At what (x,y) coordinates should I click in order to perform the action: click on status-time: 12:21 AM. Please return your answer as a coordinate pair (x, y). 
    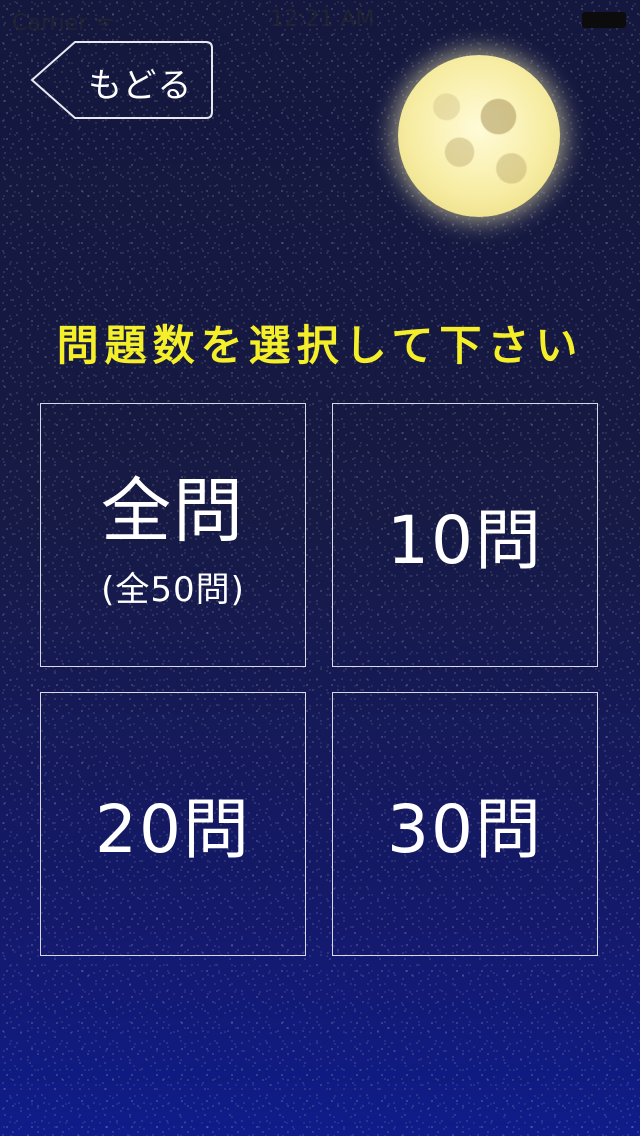
    Looking at the image, I should click on (322, 19).